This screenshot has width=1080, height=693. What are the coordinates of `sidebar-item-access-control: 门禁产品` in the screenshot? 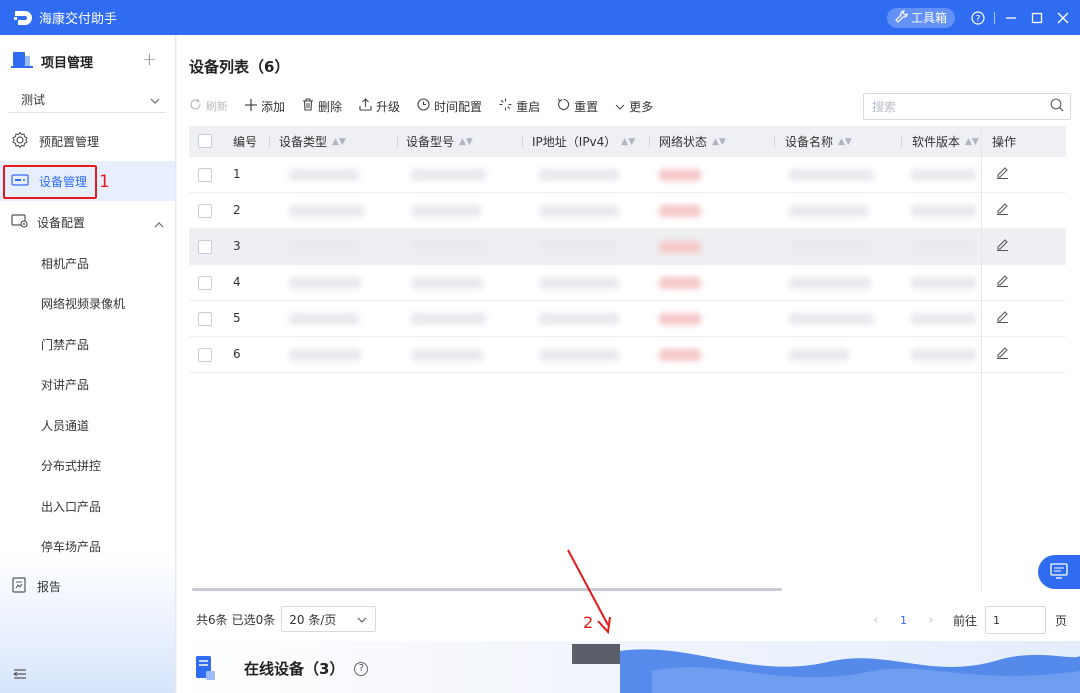 It's located at (87, 344).